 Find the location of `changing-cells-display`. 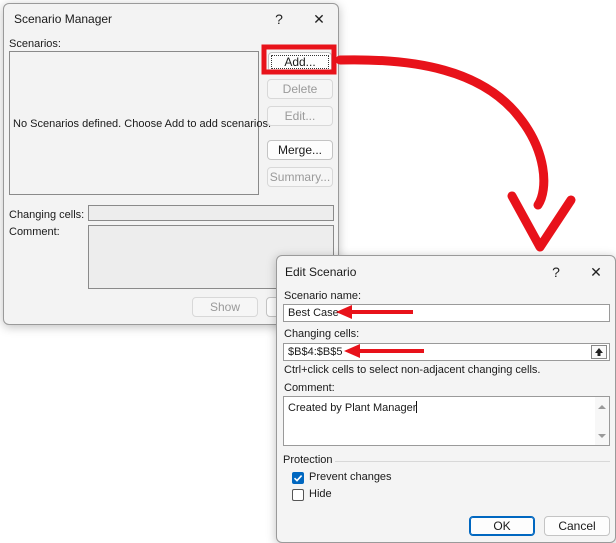

changing-cells-display is located at coordinates (211, 213).